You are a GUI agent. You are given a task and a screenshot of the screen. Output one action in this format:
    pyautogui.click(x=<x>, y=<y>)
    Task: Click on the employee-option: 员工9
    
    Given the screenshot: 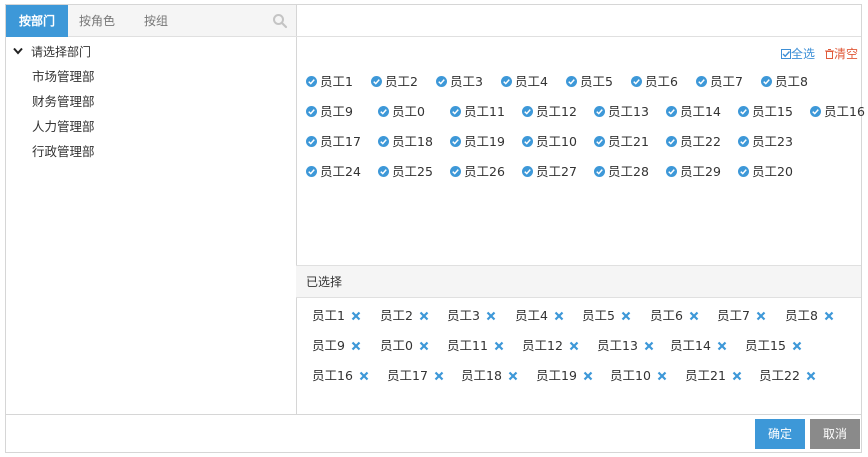 What is the action you would take?
    pyautogui.click(x=329, y=112)
    